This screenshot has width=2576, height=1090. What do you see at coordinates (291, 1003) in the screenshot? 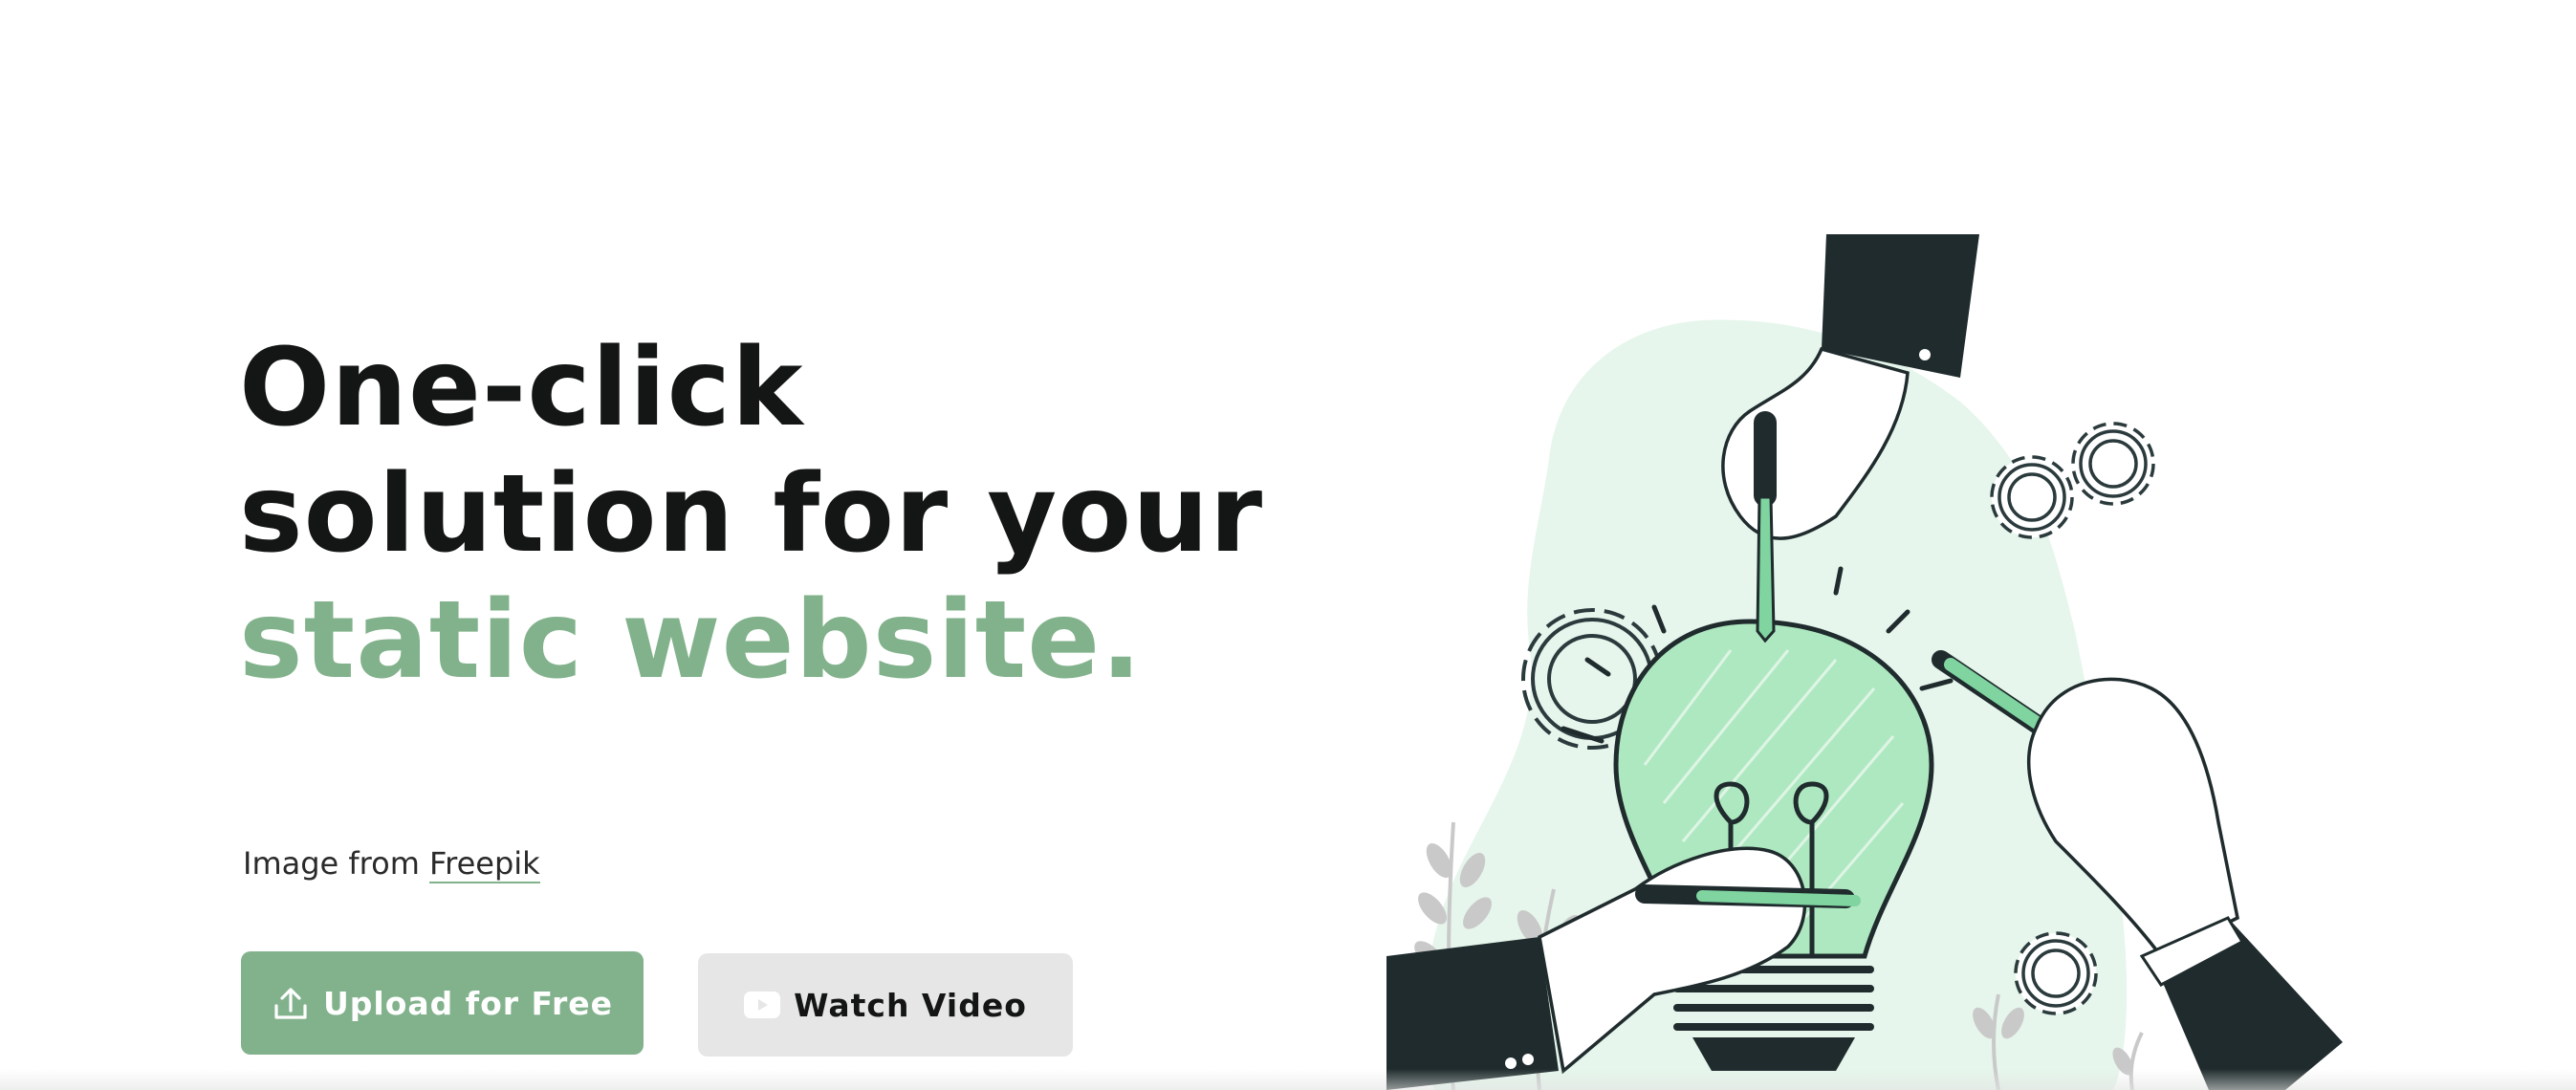
I see `upload-icon` at bounding box center [291, 1003].